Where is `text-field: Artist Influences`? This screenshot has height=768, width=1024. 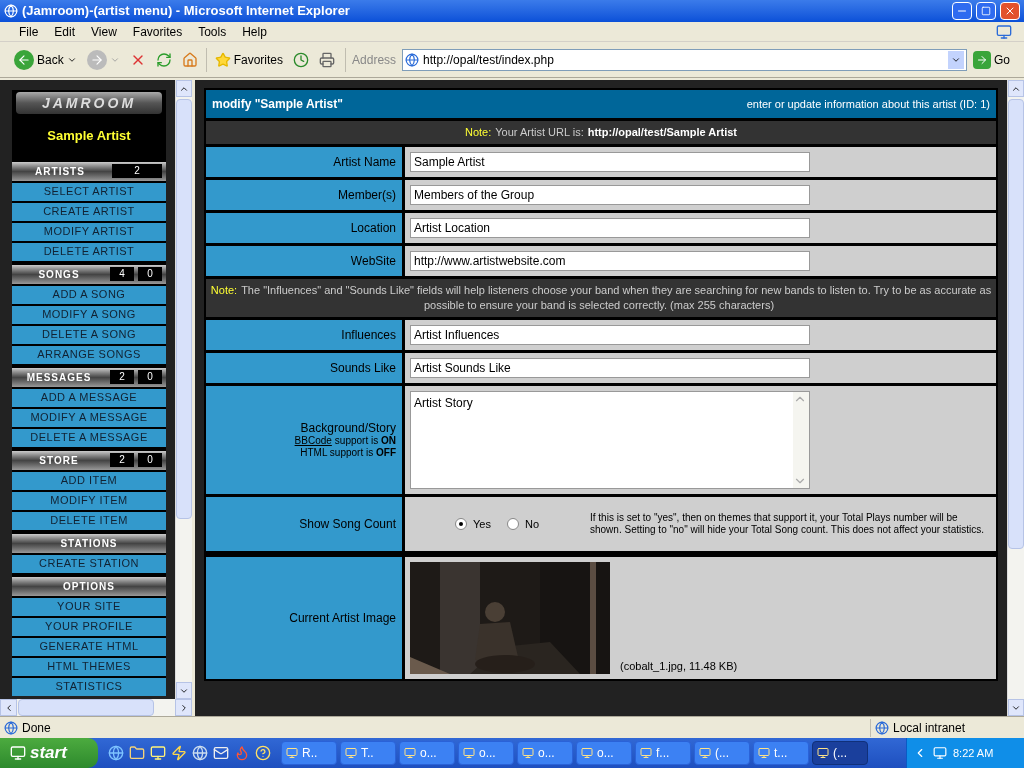 text-field: Artist Influences is located at coordinates (610, 335).